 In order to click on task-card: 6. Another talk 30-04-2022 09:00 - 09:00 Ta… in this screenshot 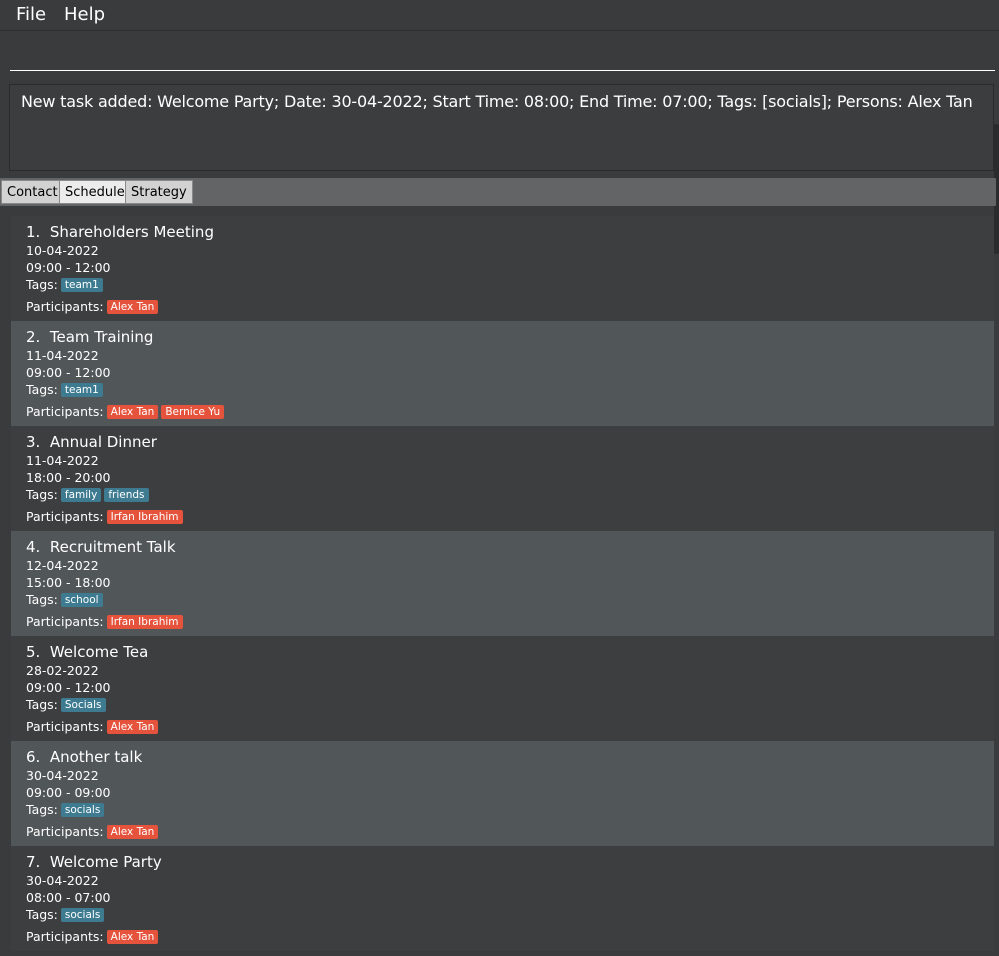, I will do `click(502, 793)`.